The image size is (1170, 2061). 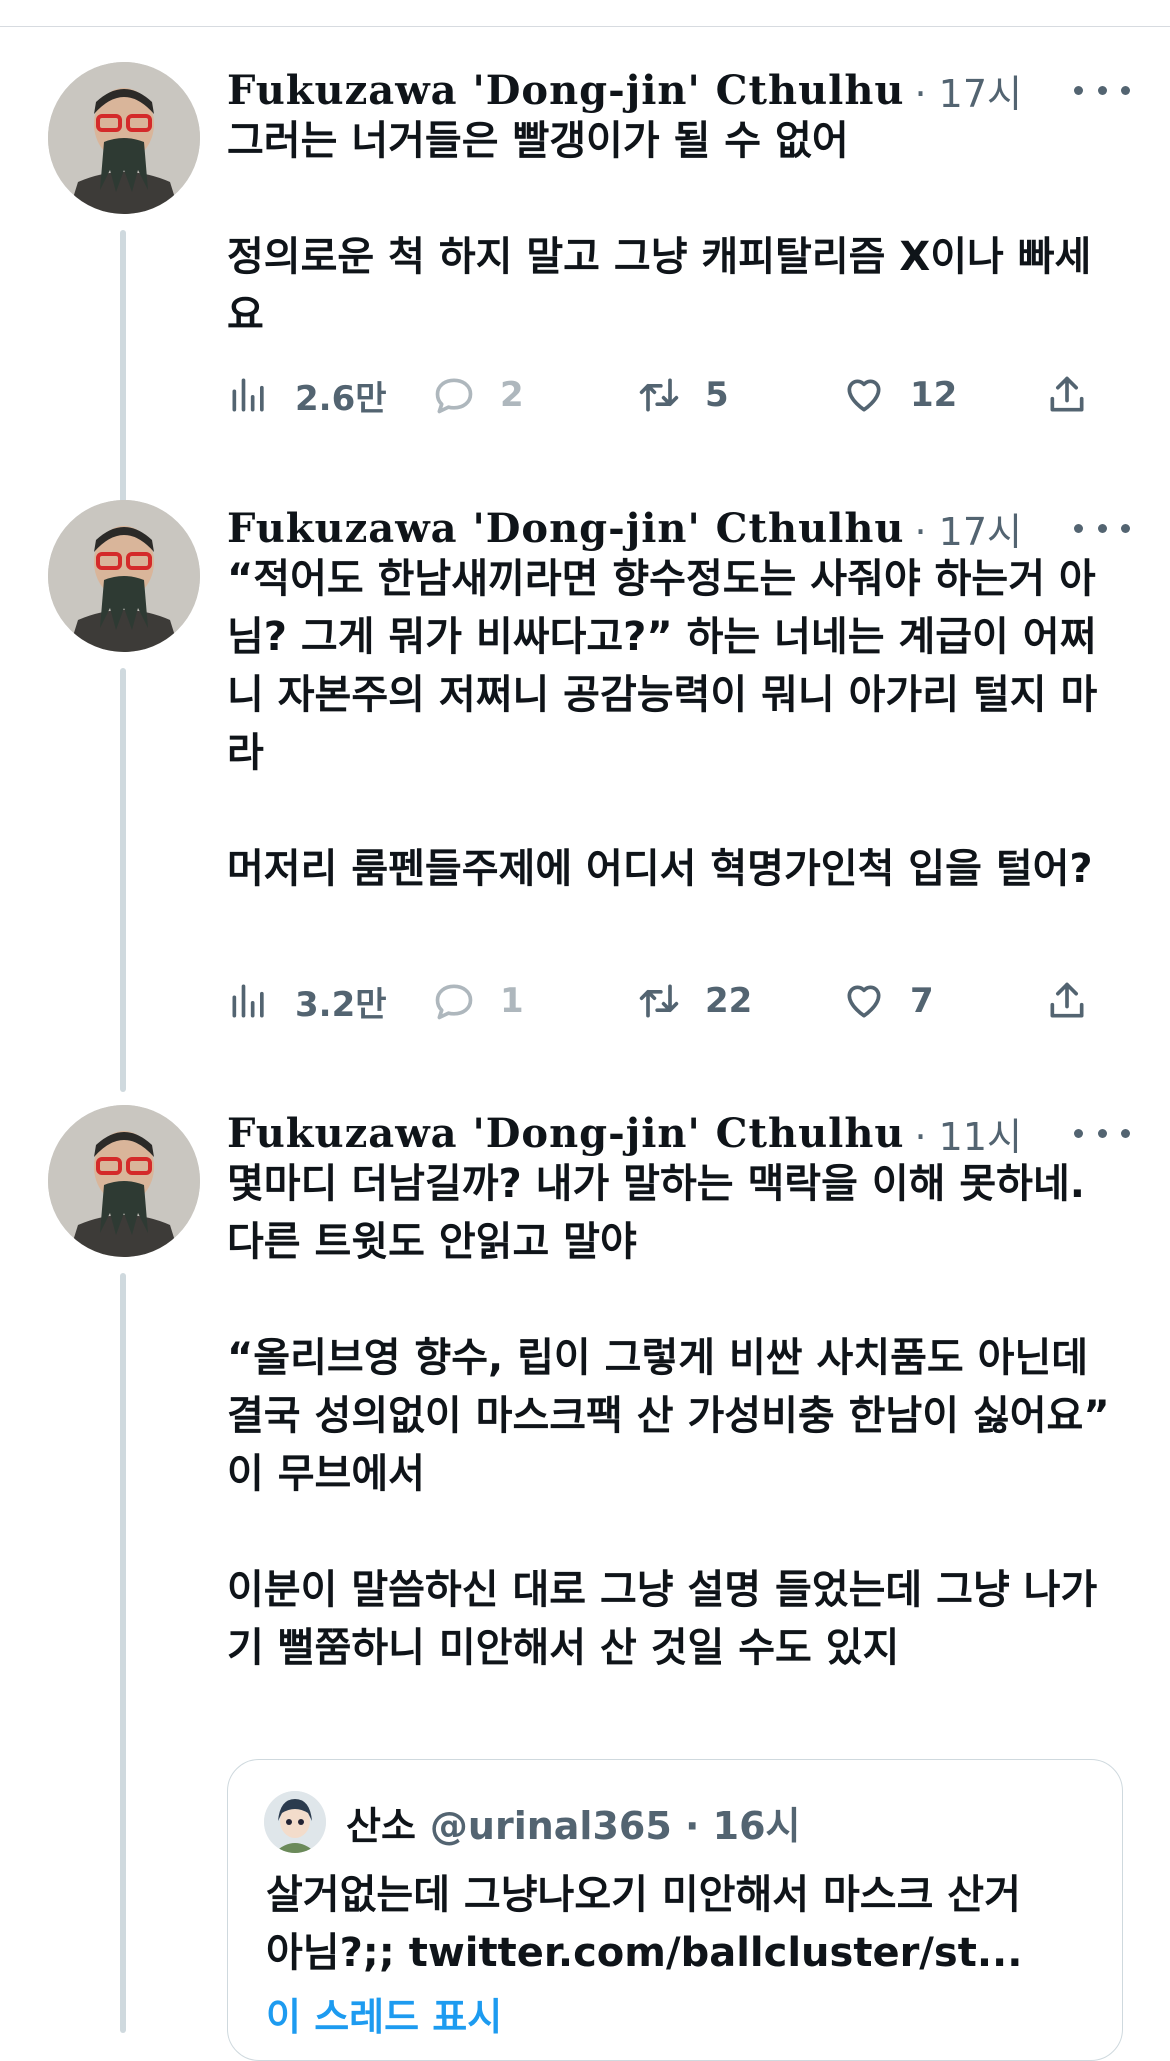 What do you see at coordinates (326, 1474) in the screenshot?
I see `paragraph: 이 무브에서` at bounding box center [326, 1474].